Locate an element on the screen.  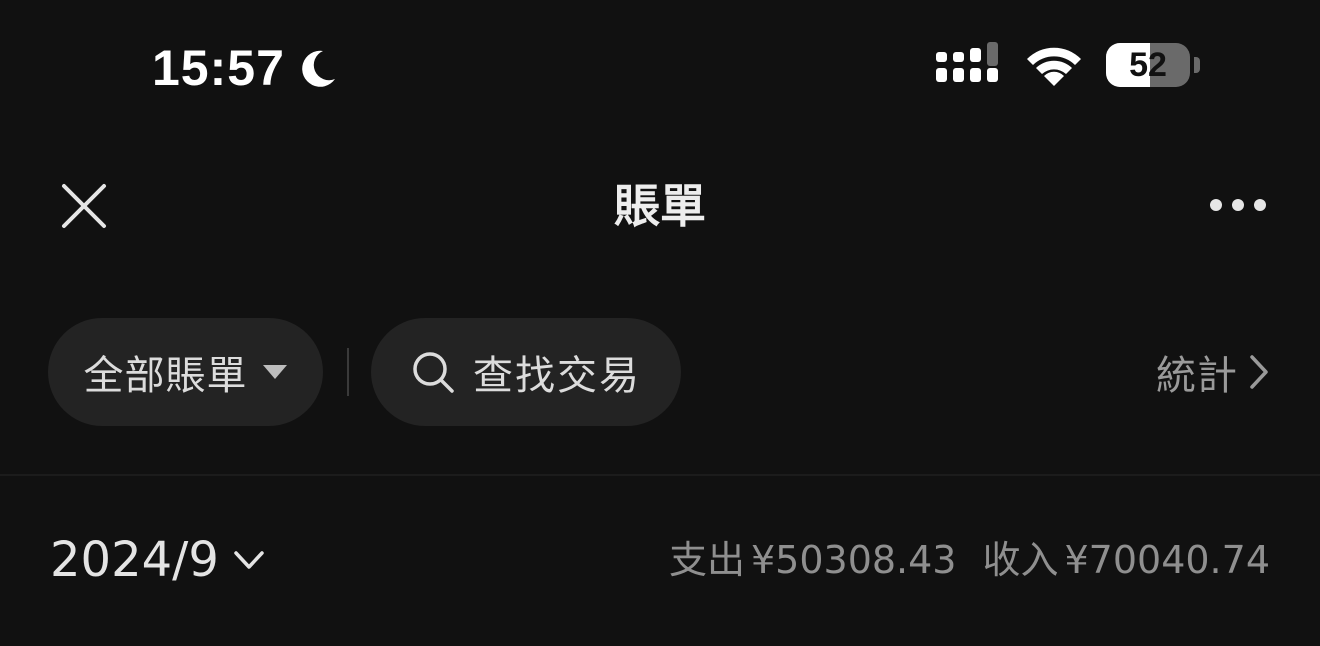
status-indicators: 52 is located at coordinates (1068, 65).